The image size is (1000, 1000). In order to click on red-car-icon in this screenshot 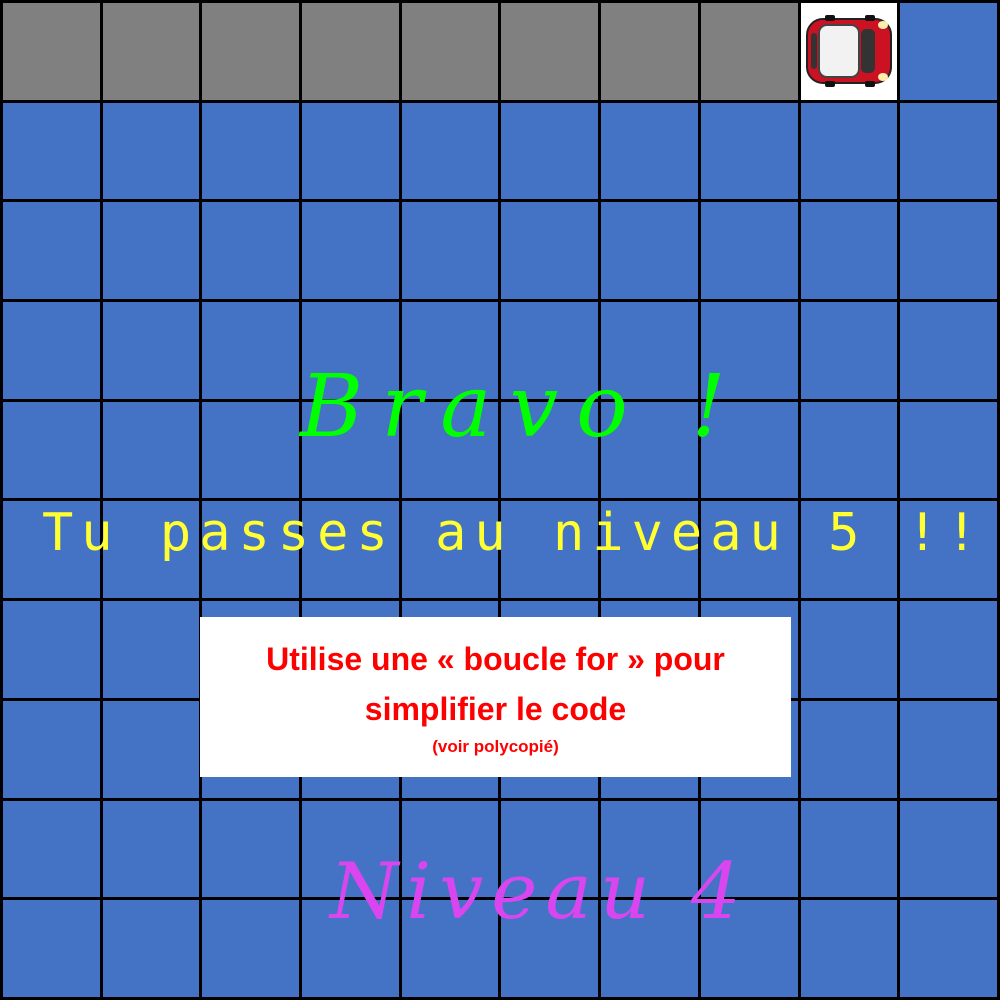, I will do `click(848, 51)`.